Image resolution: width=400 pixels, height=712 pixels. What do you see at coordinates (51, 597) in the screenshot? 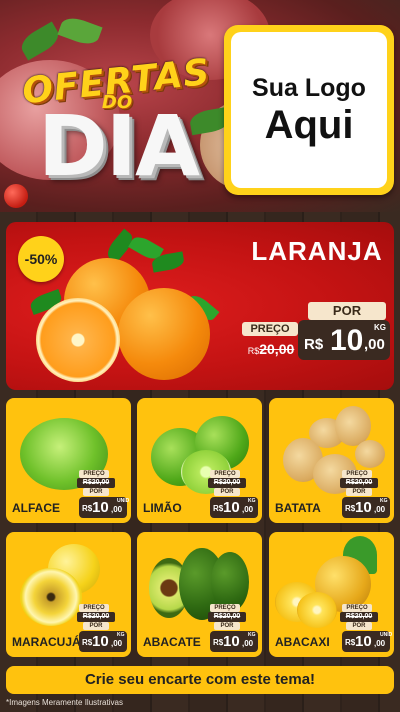
I see `passion-fruit-slice-image` at bounding box center [51, 597].